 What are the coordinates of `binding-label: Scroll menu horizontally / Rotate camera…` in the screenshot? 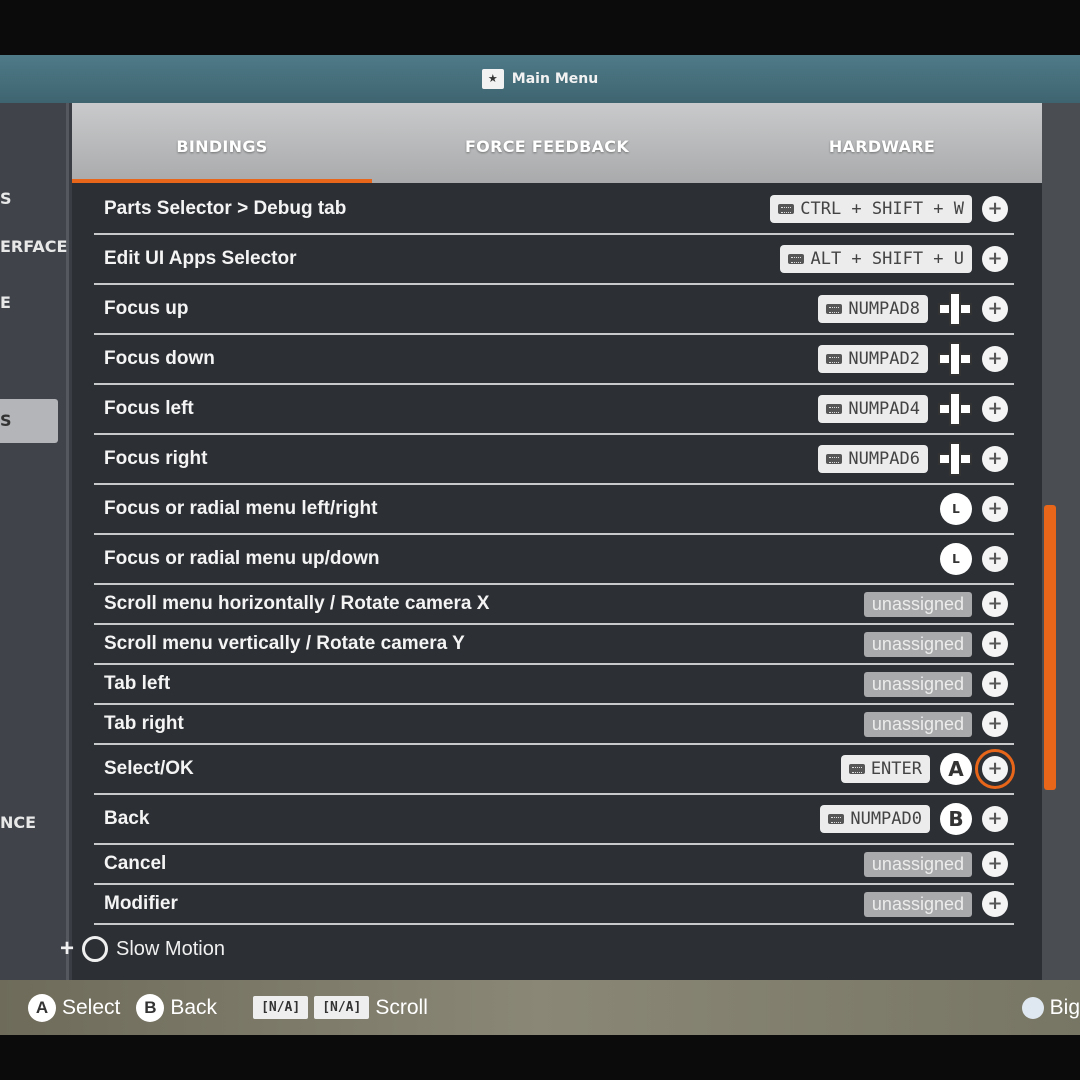 It's located at (297, 603).